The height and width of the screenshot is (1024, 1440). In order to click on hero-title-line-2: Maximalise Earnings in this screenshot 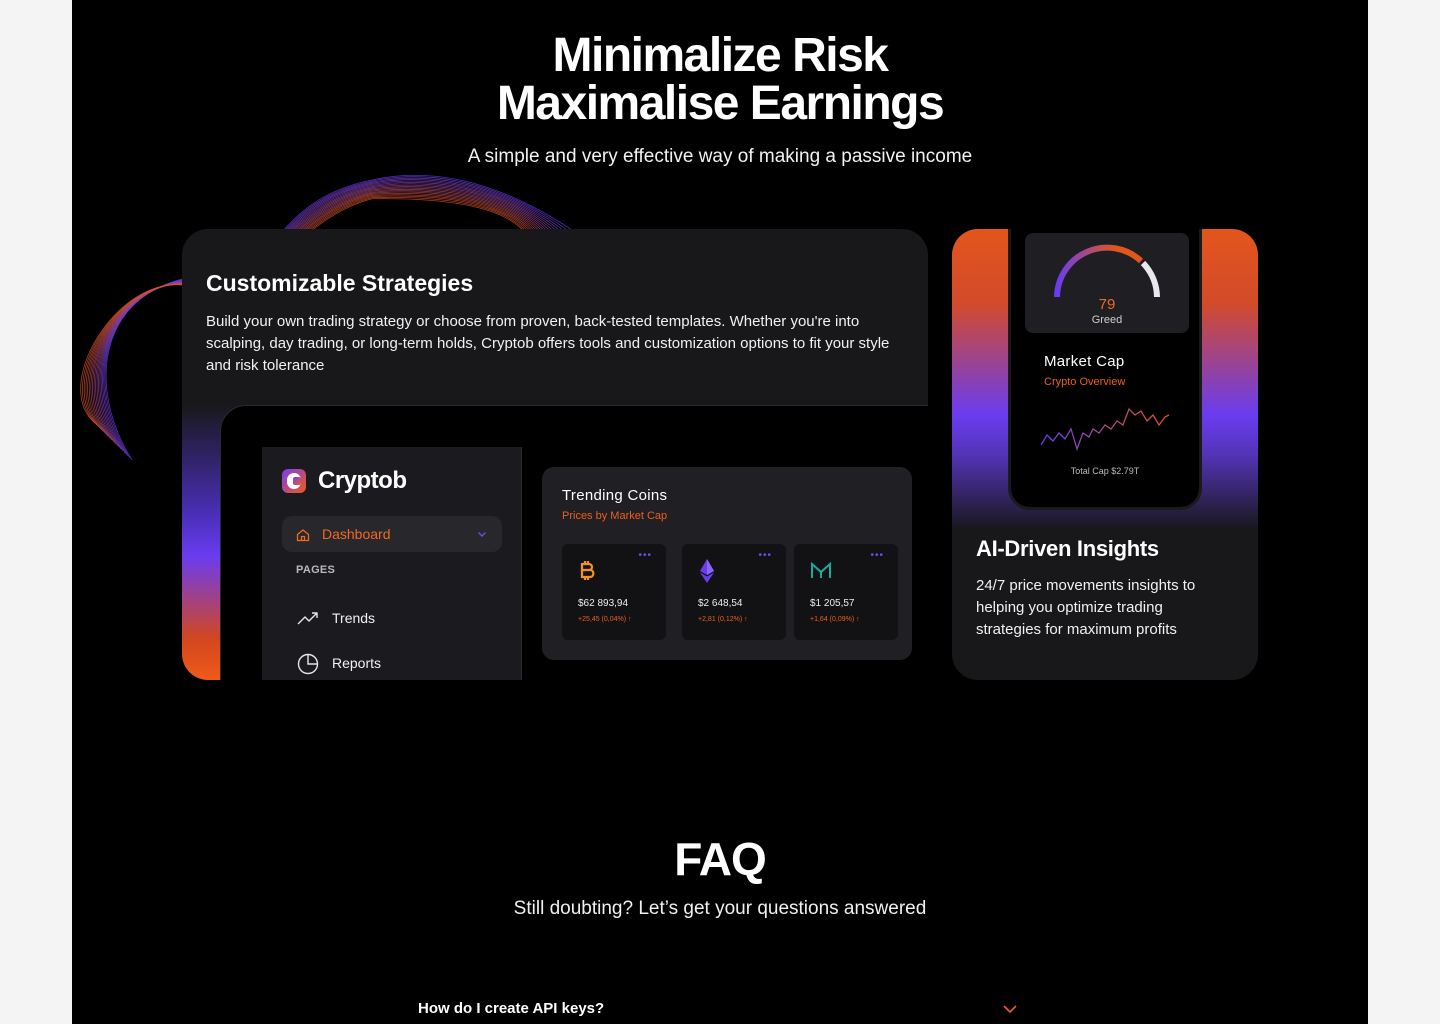, I will do `click(720, 103)`.